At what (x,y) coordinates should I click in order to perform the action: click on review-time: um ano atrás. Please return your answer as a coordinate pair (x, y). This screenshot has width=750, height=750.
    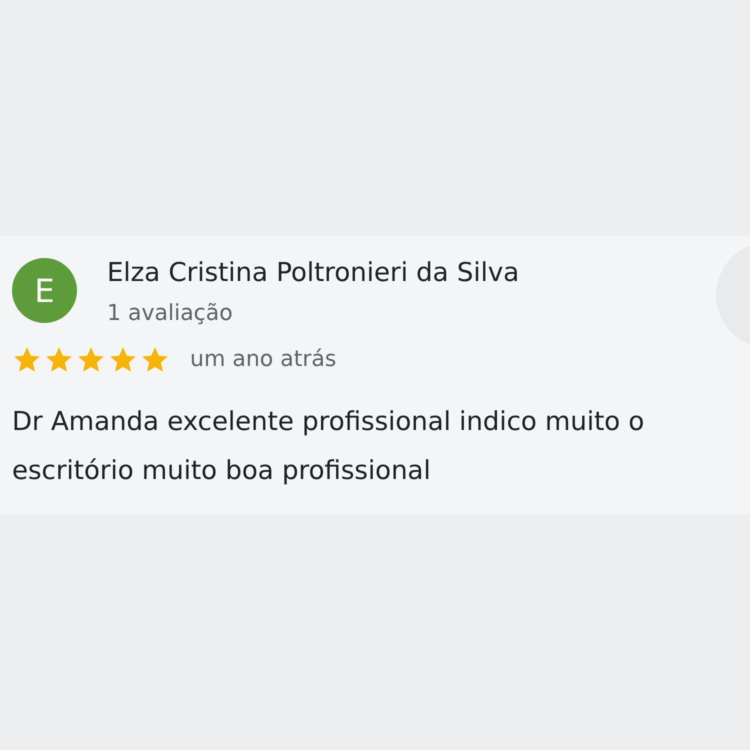
    Looking at the image, I should click on (263, 360).